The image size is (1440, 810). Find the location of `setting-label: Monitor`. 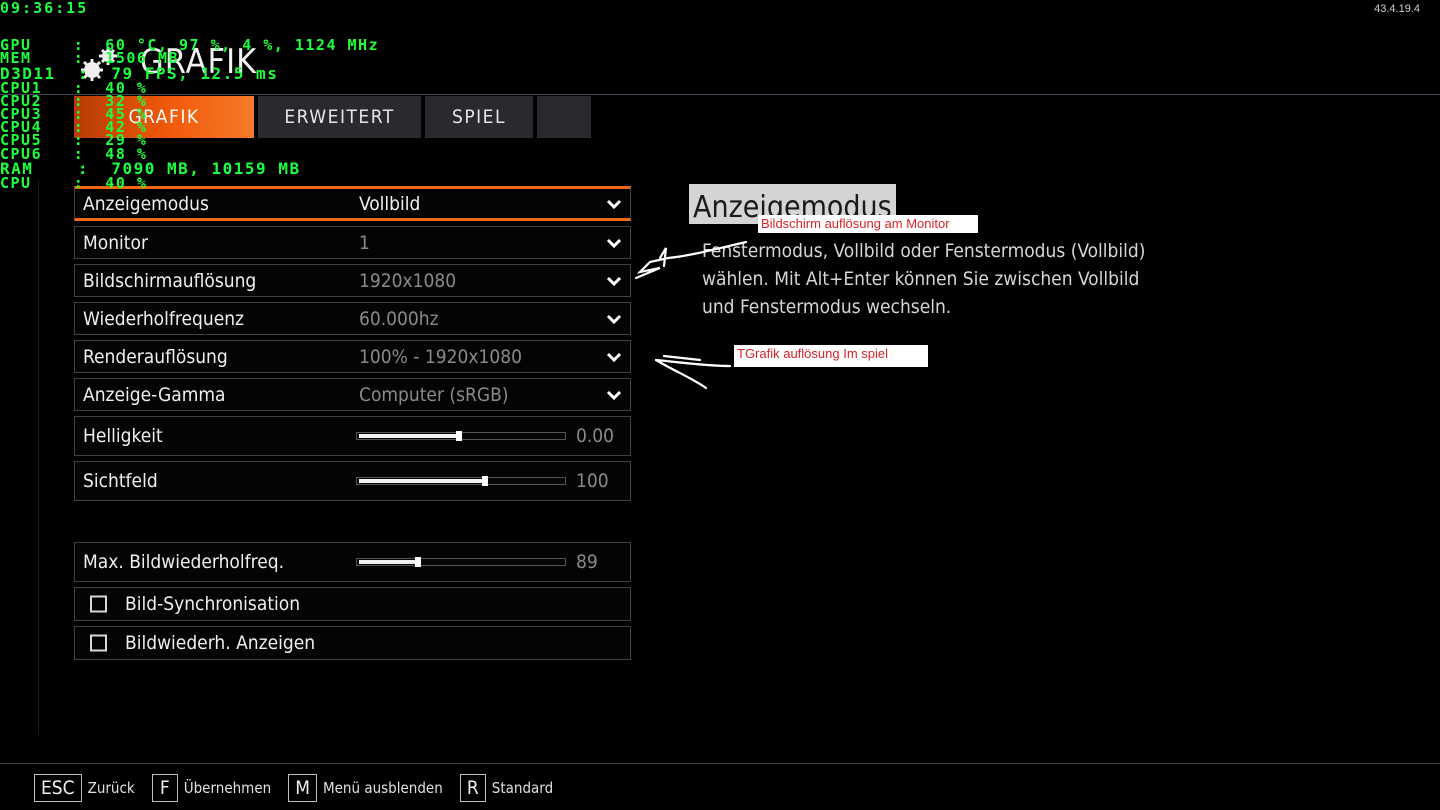

setting-label: Monitor is located at coordinates (115, 242).